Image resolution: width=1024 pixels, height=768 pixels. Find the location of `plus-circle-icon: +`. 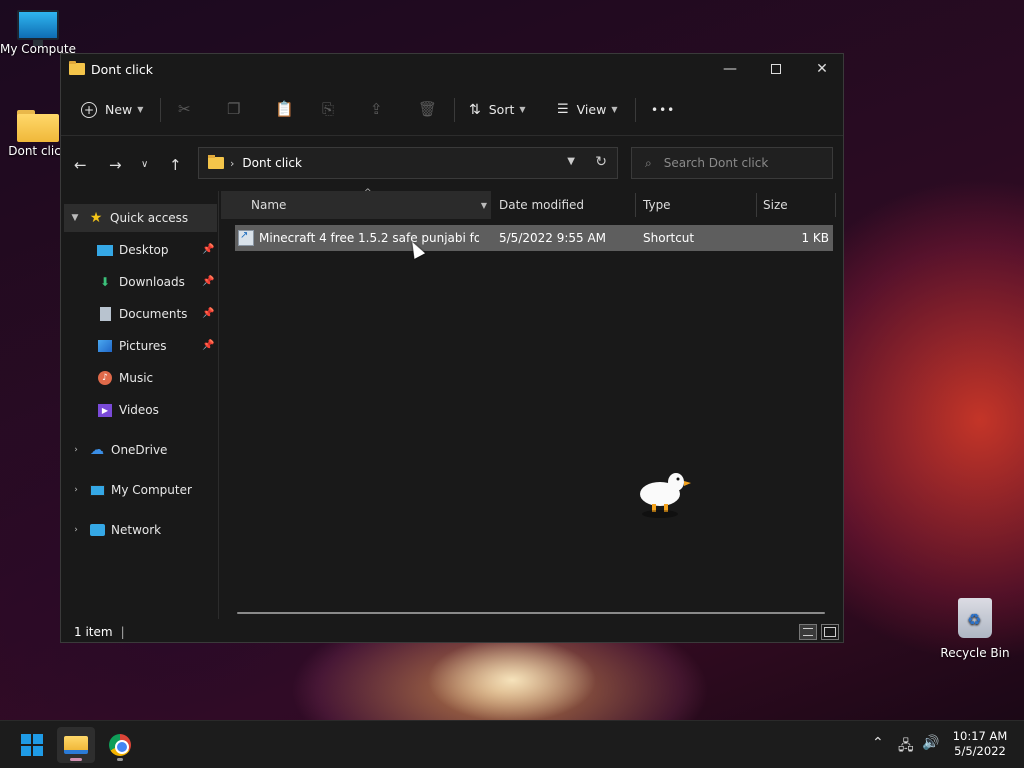

plus-circle-icon: + is located at coordinates (89, 109).